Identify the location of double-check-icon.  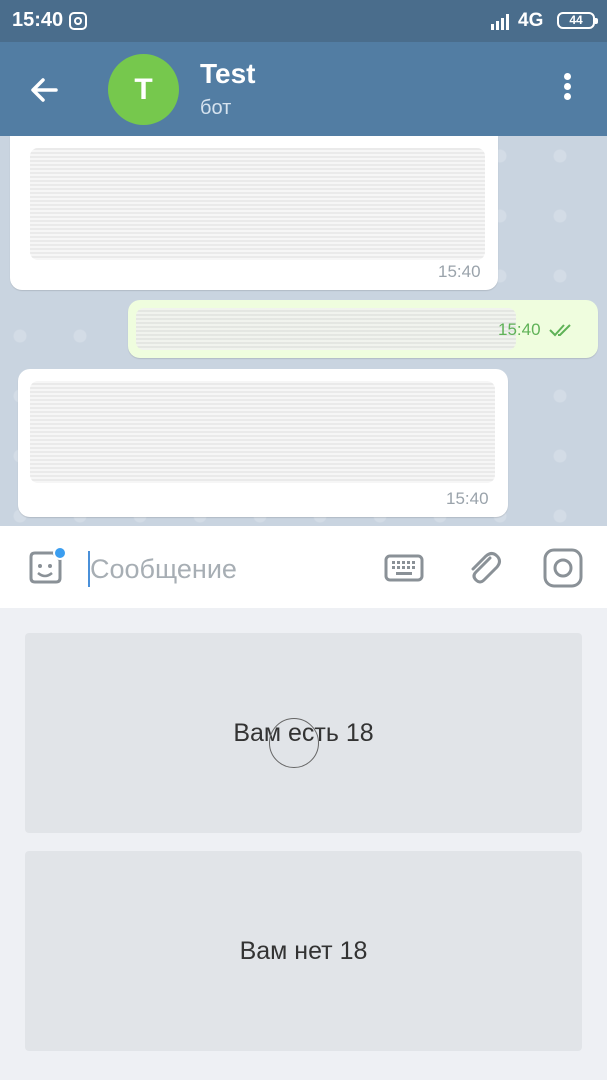
(560, 330).